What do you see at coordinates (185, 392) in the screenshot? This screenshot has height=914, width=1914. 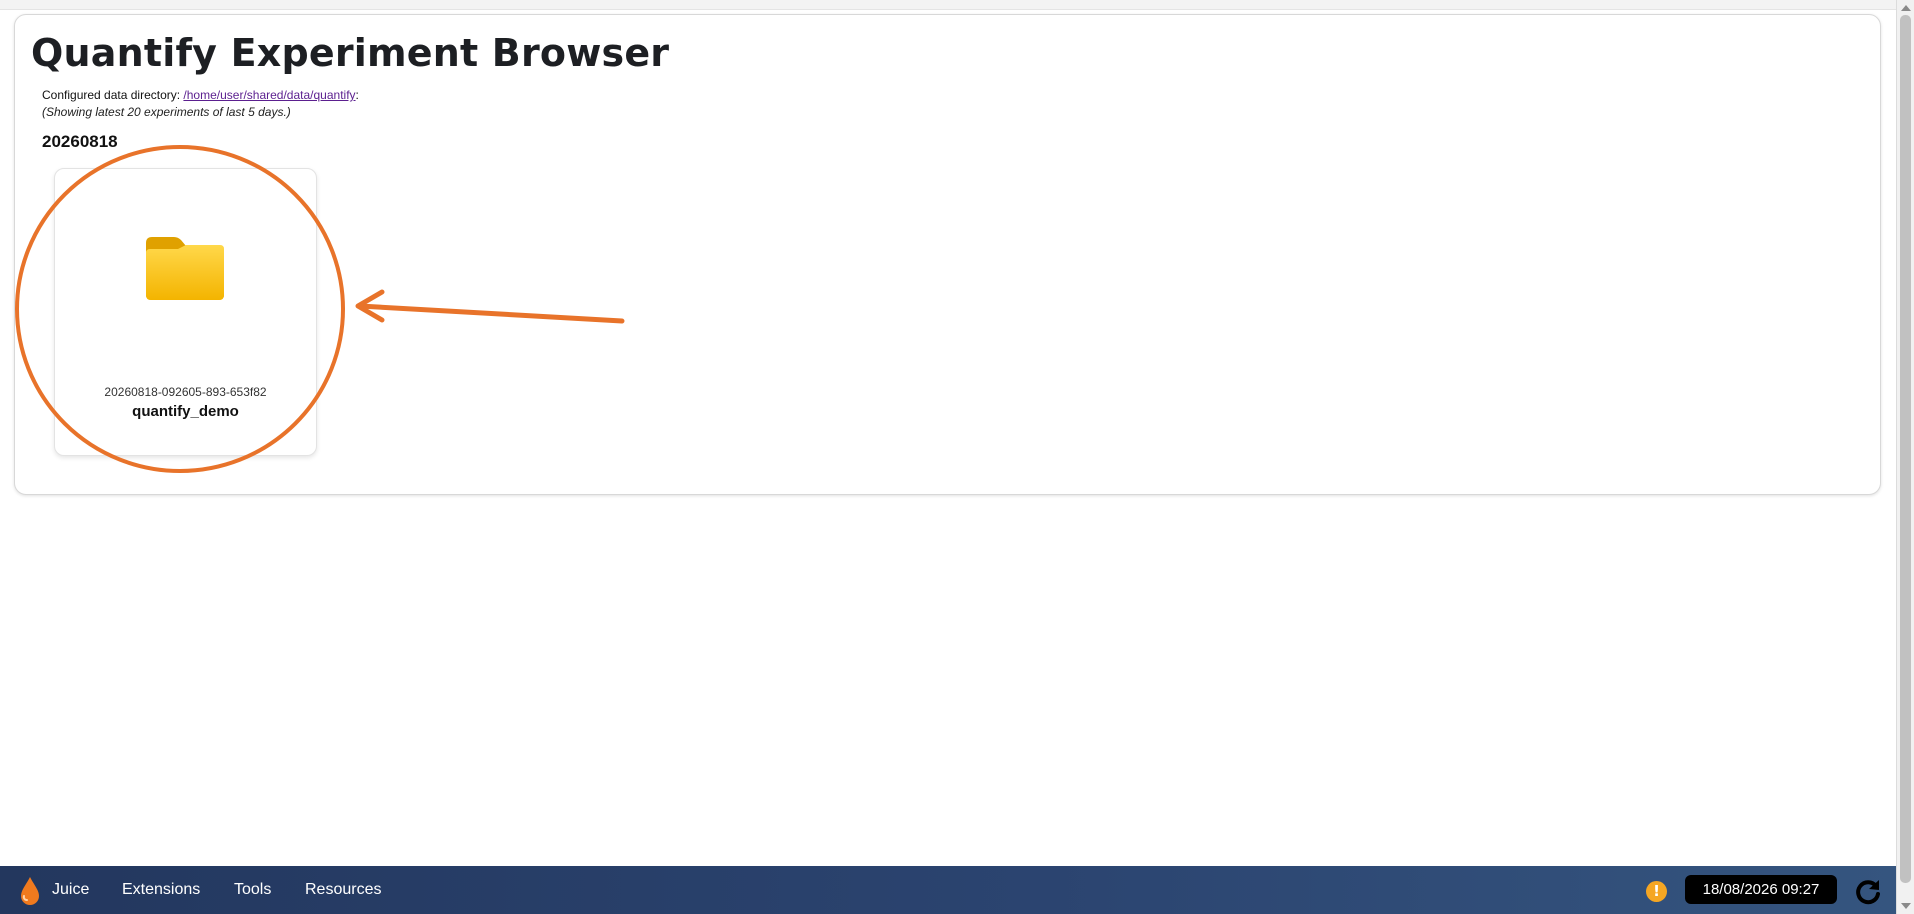 I see `experiment-id: 20260818-092605-893-653f82` at bounding box center [185, 392].